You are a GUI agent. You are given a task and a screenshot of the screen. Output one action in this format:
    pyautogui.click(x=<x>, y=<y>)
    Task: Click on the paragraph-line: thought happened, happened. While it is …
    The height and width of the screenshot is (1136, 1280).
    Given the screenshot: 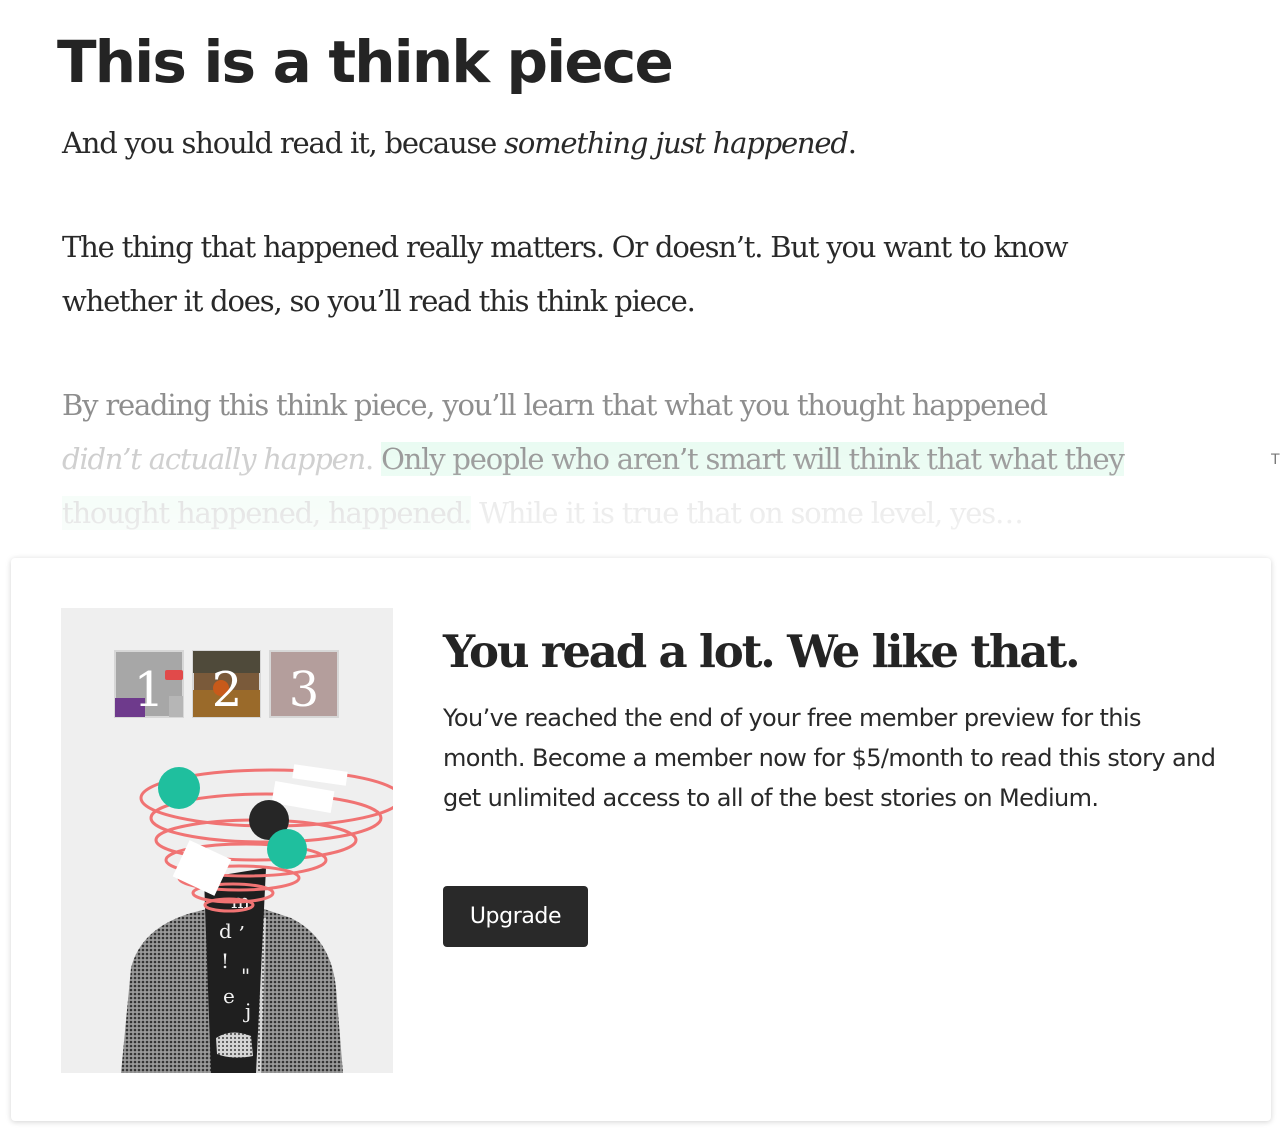 What is the action you would take?
    pyautogui.click(x=593, y=513)
    